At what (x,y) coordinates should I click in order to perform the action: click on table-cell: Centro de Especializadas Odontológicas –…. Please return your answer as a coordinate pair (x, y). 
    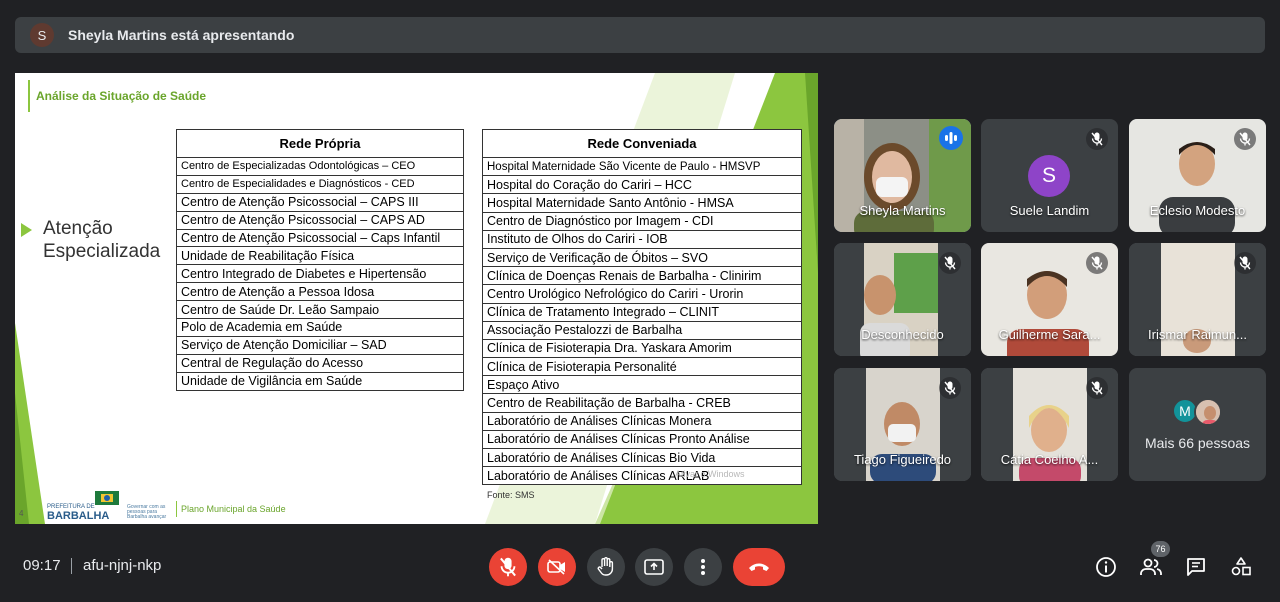
    Looking at the image, I should click on (320, 166).